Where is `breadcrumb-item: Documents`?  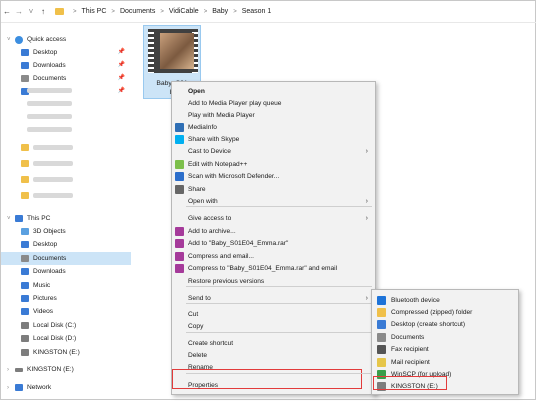
breadcrumb-item: Documents is located at coordinates (137, 11).